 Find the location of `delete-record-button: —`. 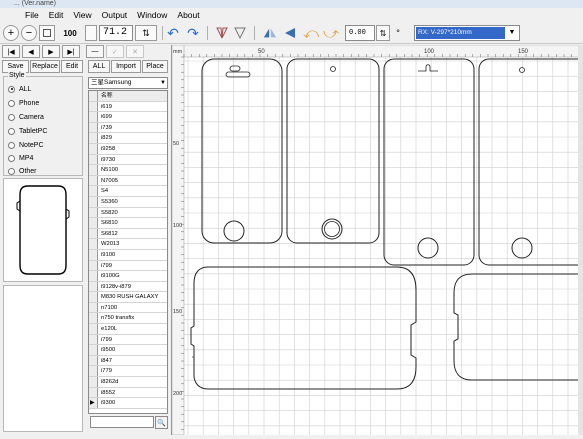

delete-record-button: — is located at coordinates (95, 51).